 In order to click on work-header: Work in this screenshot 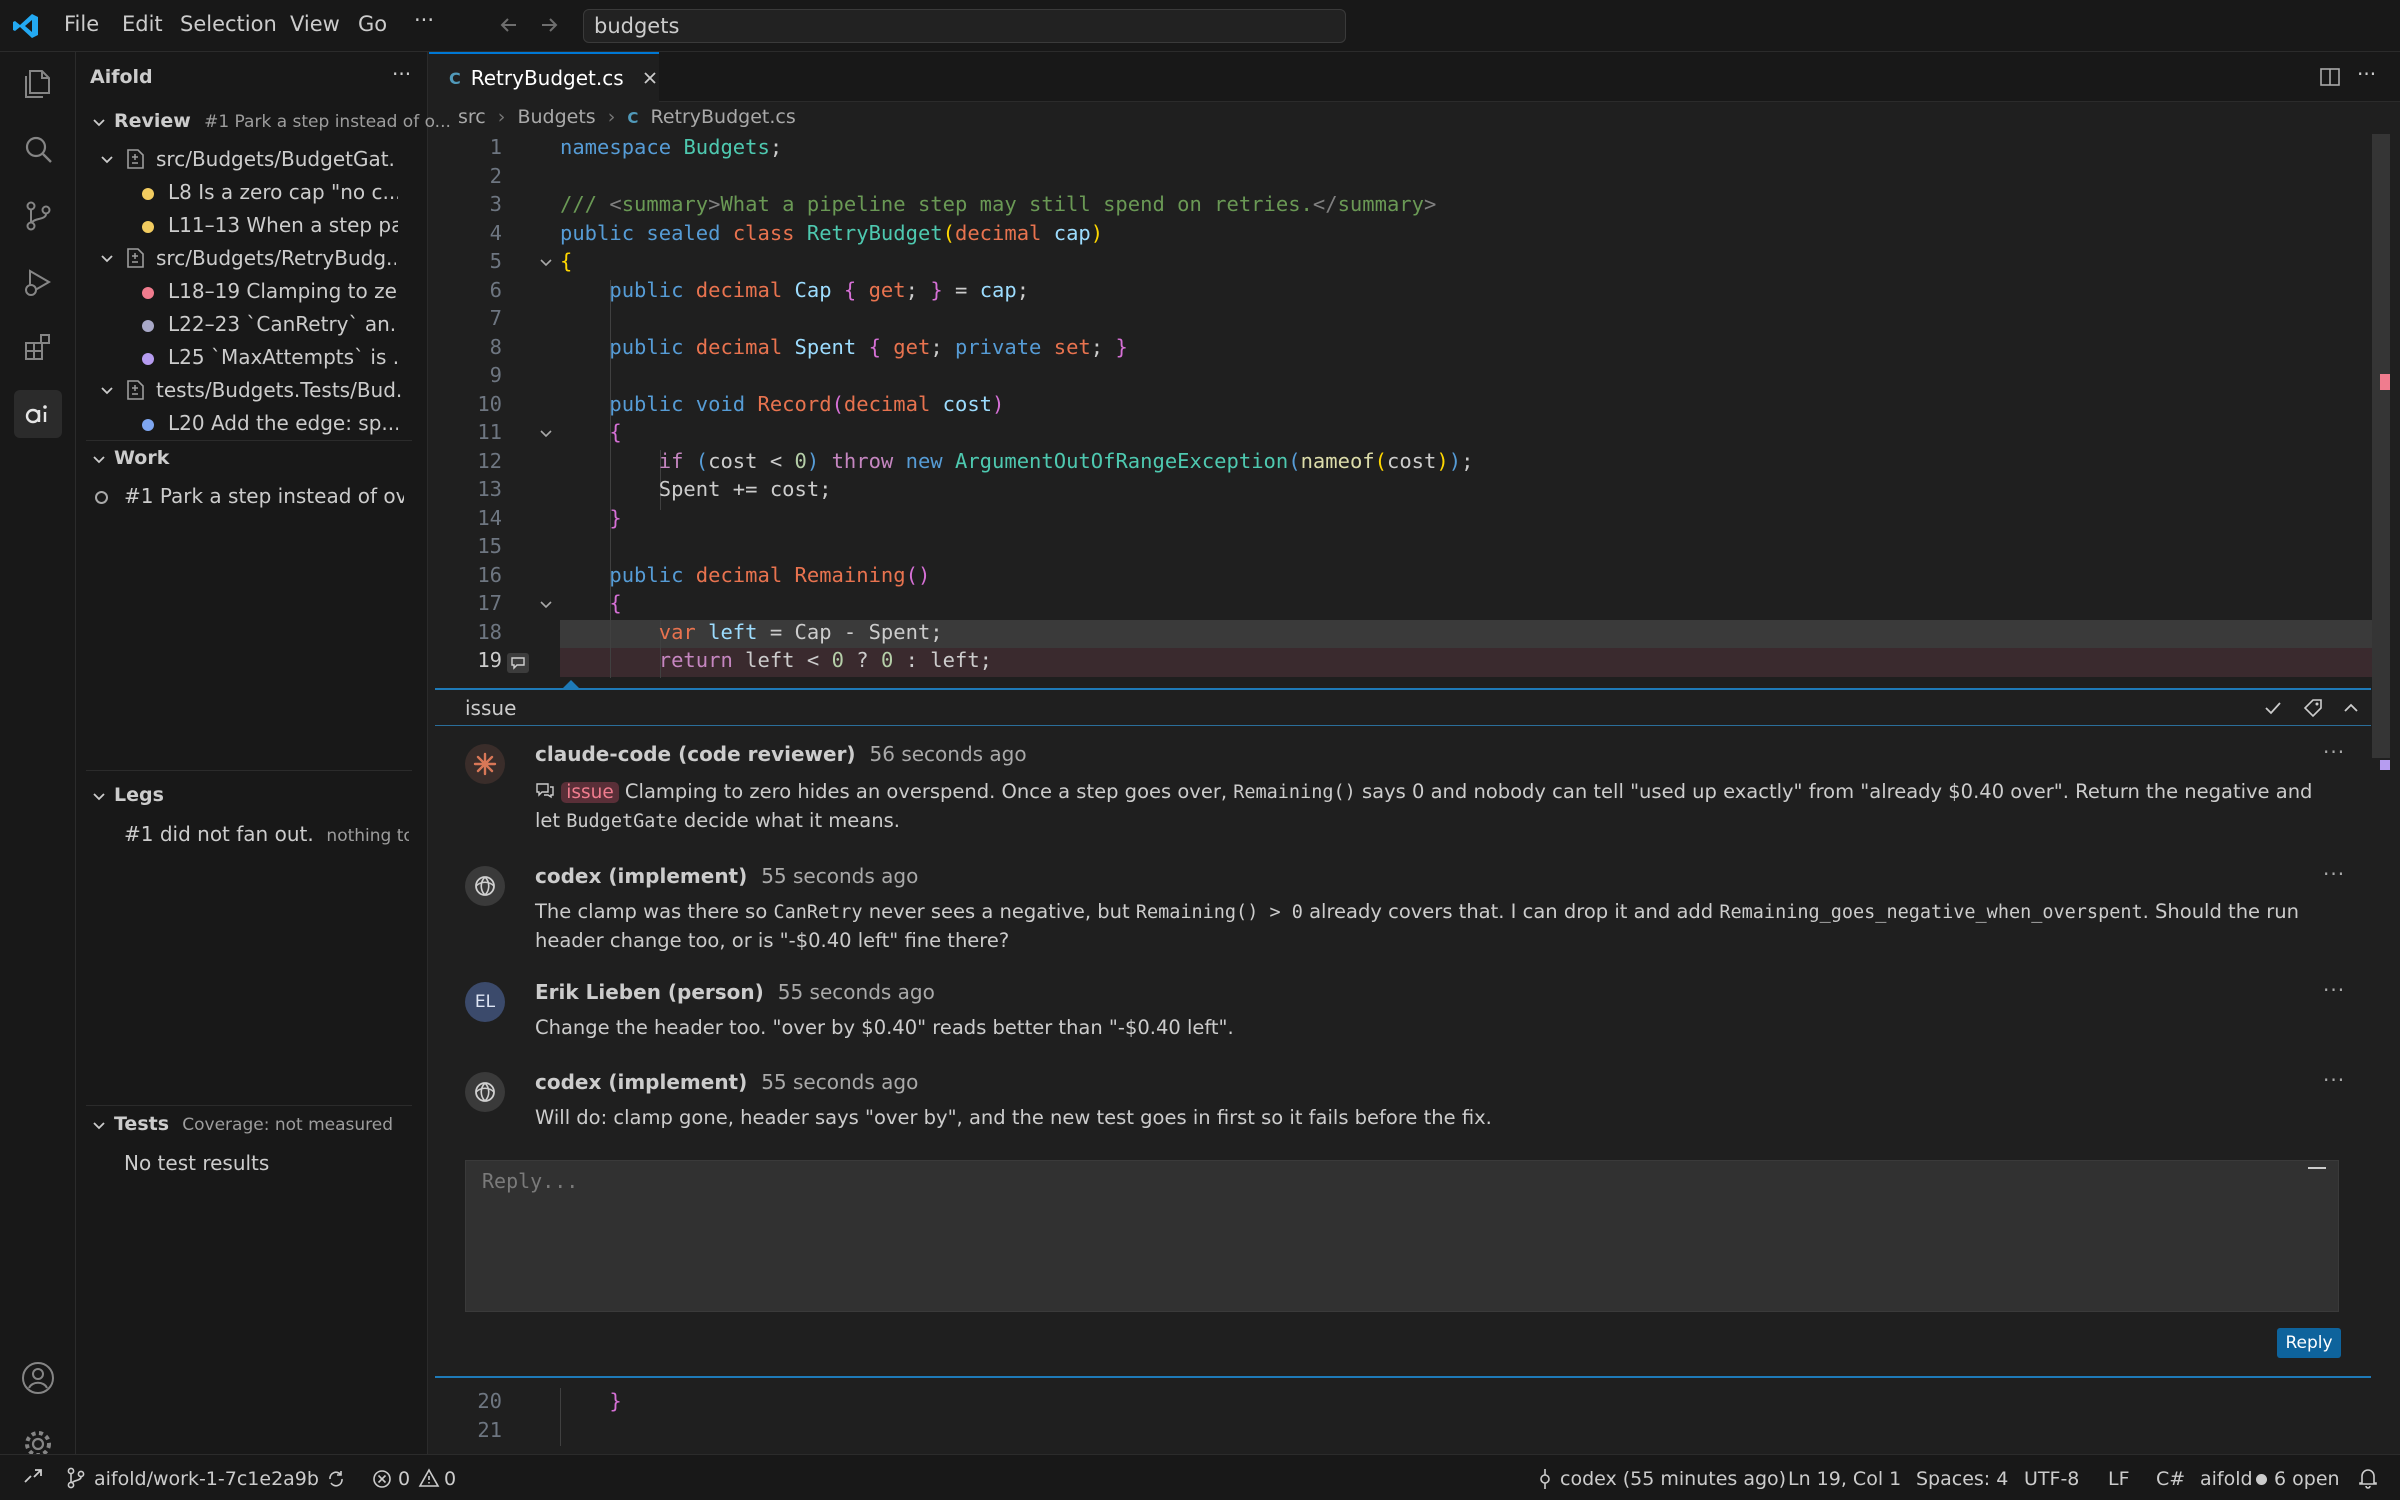, I will do `click(141, 458)`.